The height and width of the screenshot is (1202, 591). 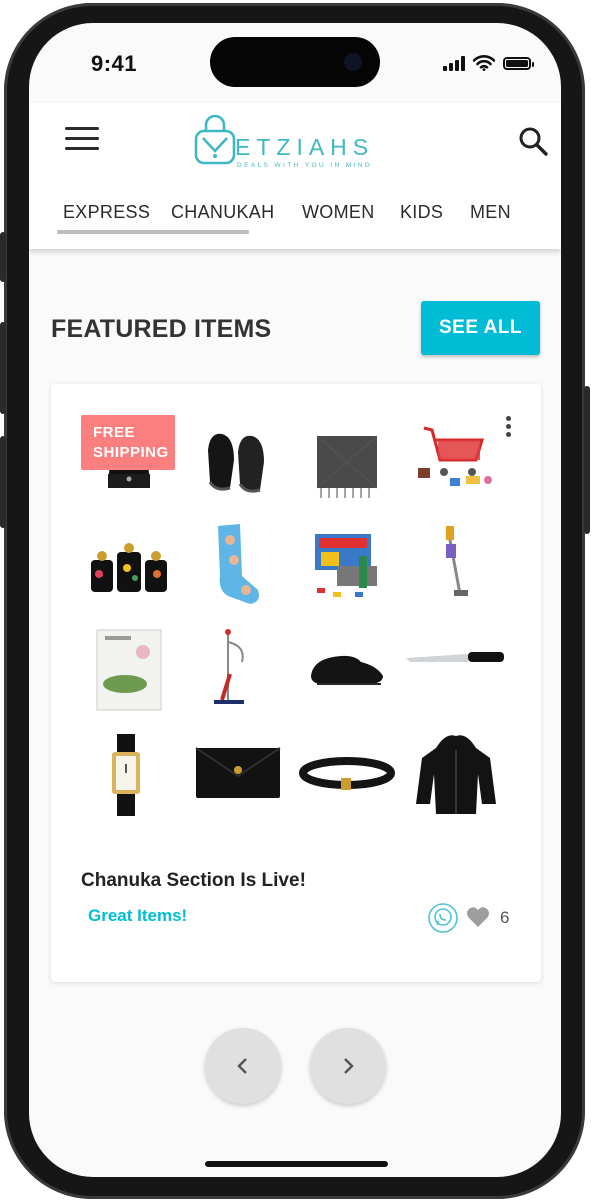 What do you see at coordinates (129, 567) in the screenshot?
I see `canister-set-image` at bounding box center [129, 567].